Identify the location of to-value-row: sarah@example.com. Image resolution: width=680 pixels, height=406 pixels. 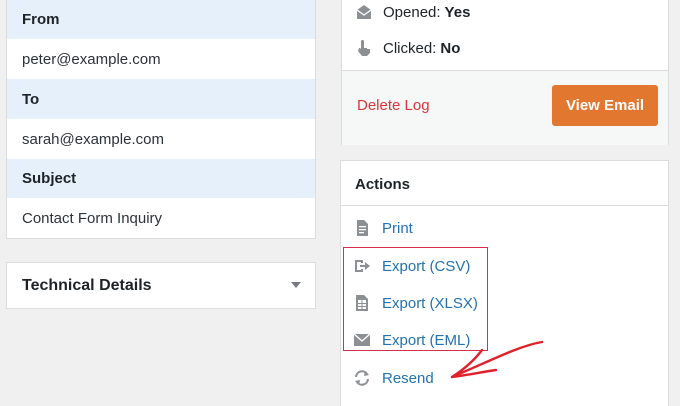
(161, 139).